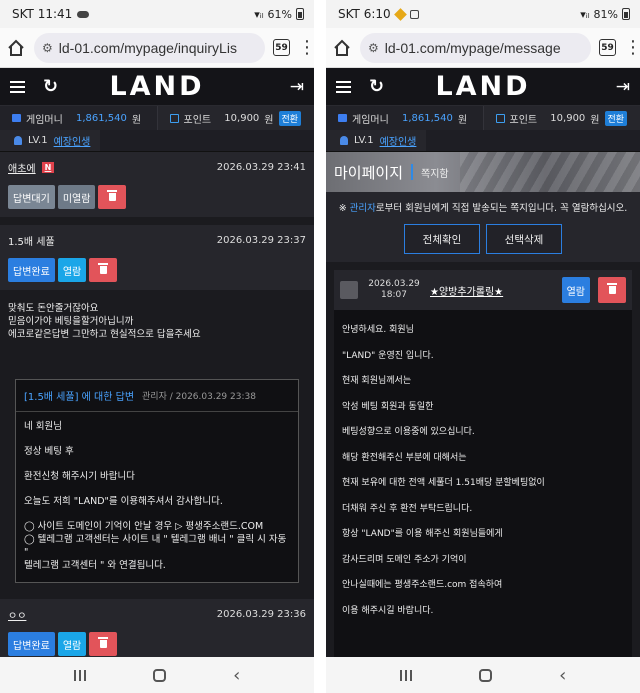  What do you see at coordinates (38, 140) in the screenshot?
I see `level-label: LV.1` at bounding box center [38, 140].